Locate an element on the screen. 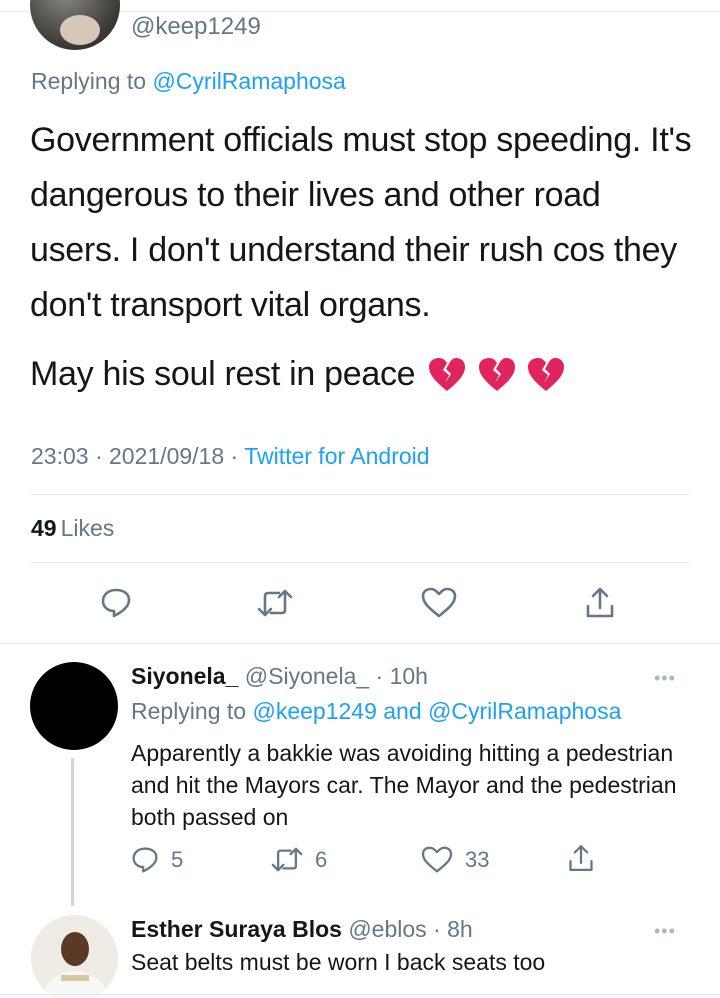 The image size is (720, 998). tweet-source-link: Twitter for Android is located at coordinates (336, 456).